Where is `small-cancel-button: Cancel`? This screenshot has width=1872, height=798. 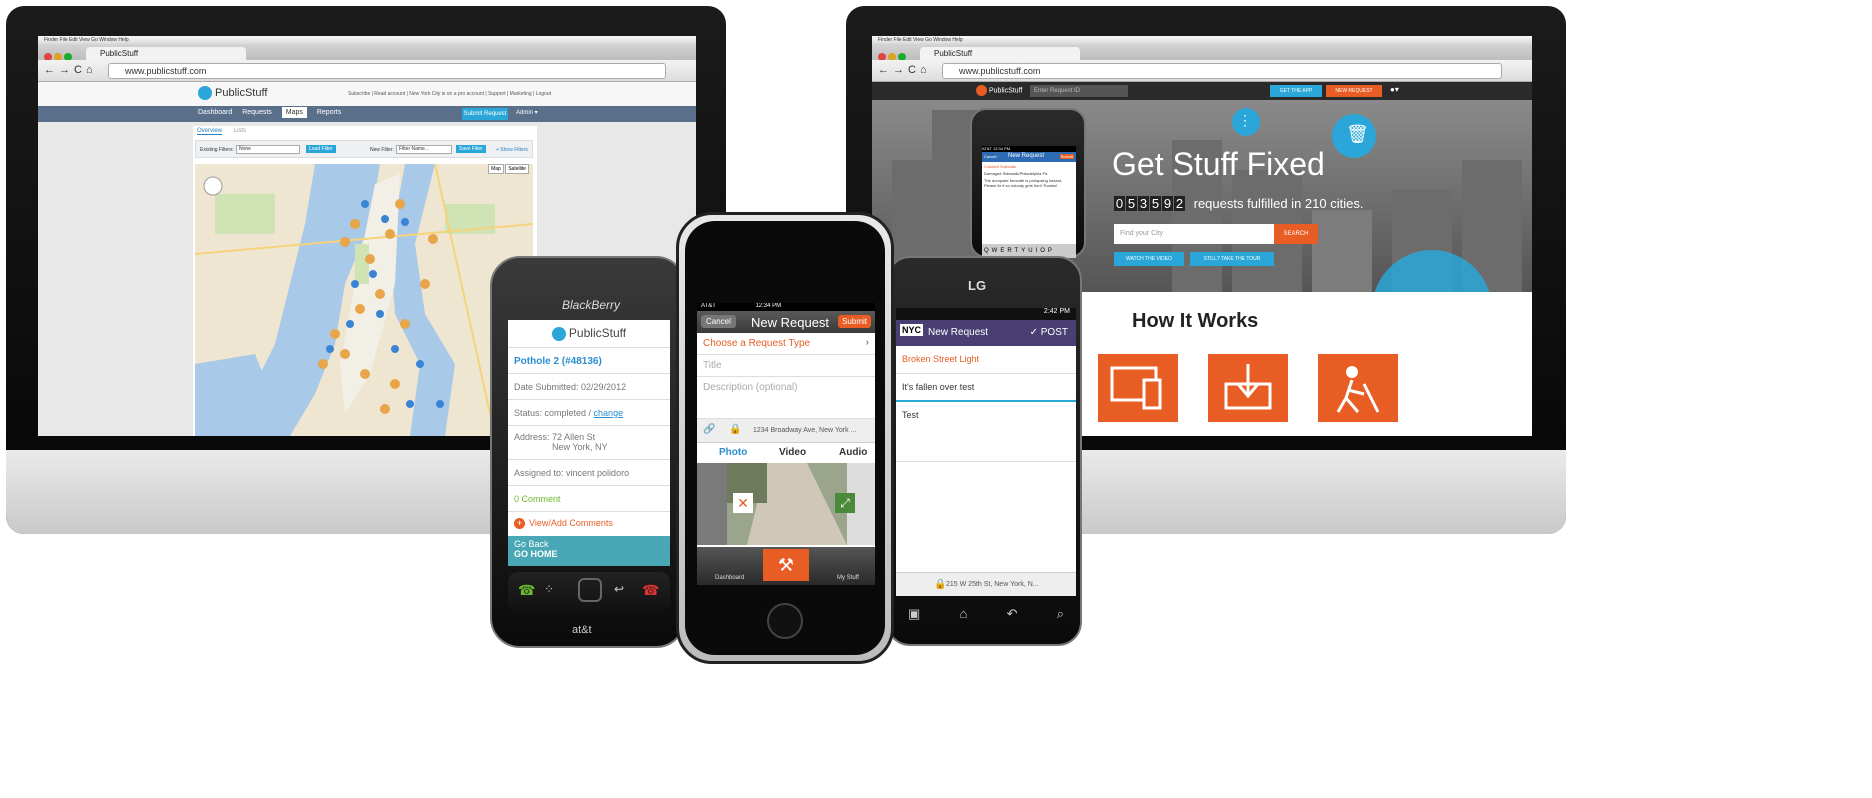 small-cancel-button: Cancel is located at coordinates (990, 156).